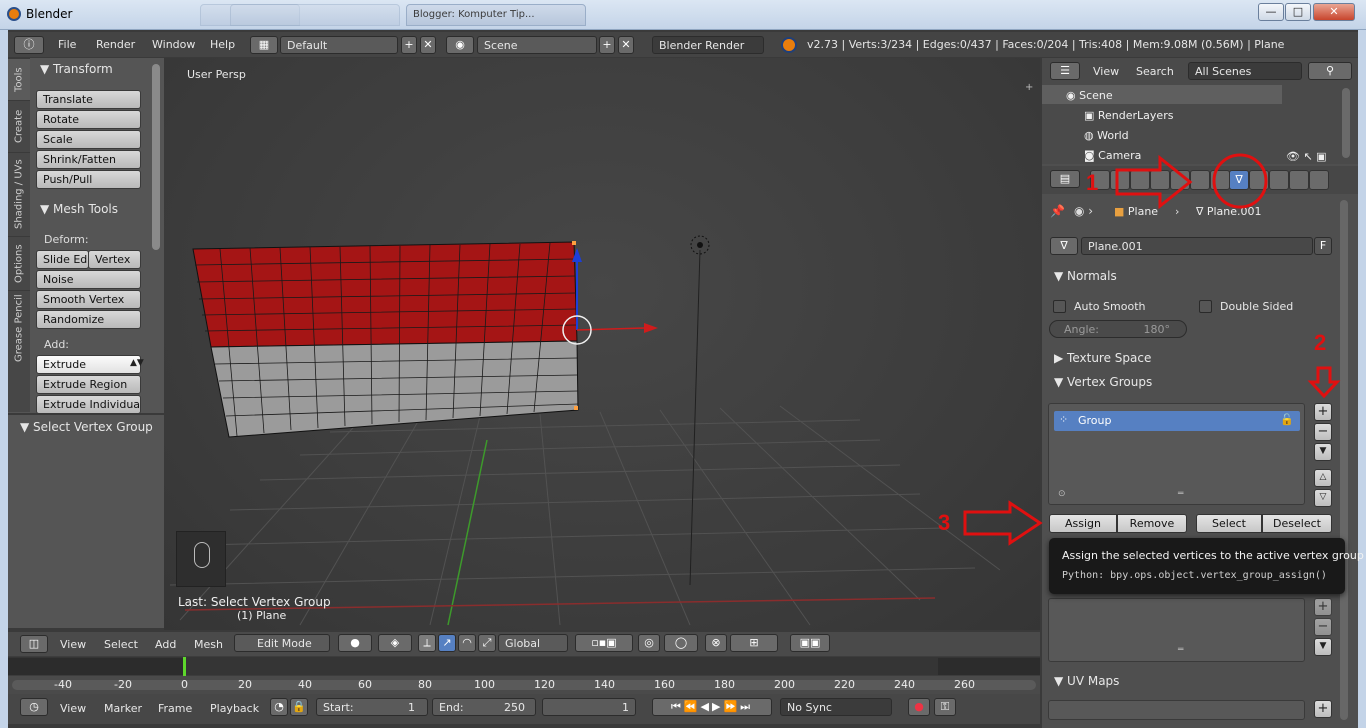  Describe the element at coordinates (1092, 182) in the screenshot. I see `step-1-label: 1` at that location.